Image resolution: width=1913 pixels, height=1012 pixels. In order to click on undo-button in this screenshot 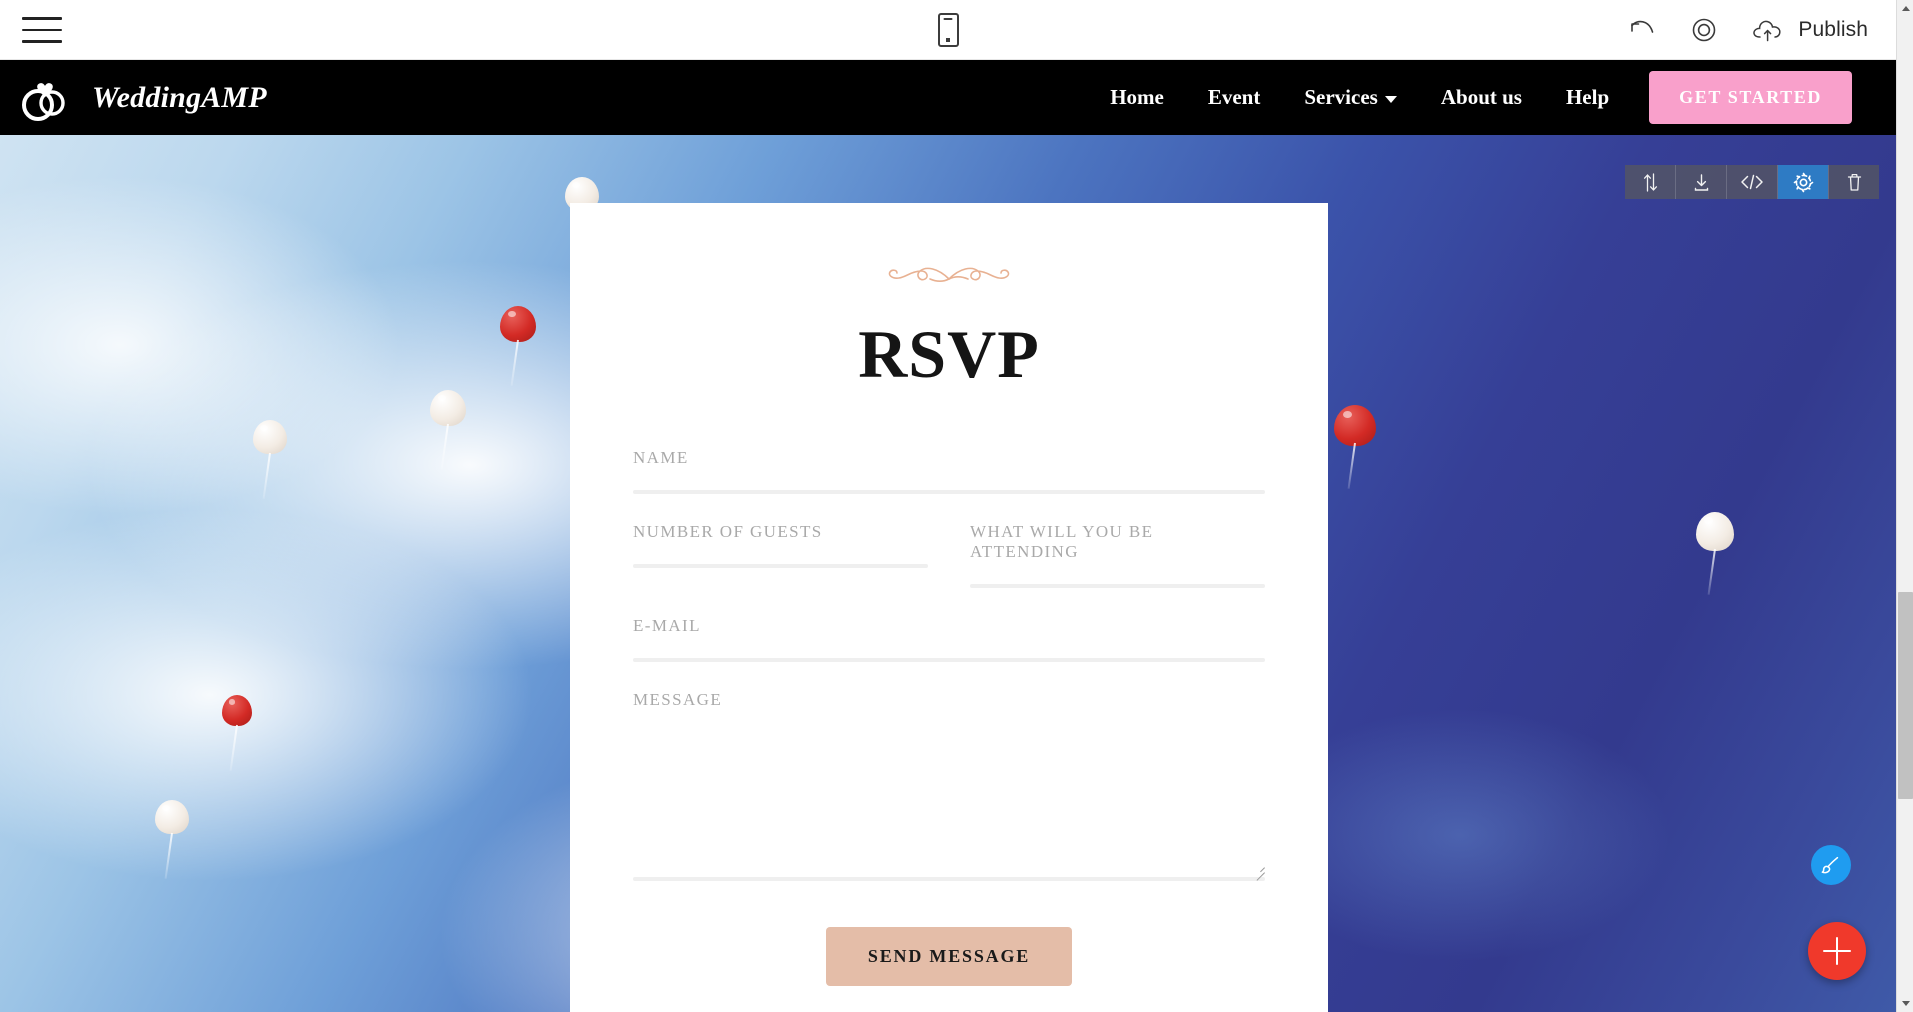, I will do `click(1642, 30)`.